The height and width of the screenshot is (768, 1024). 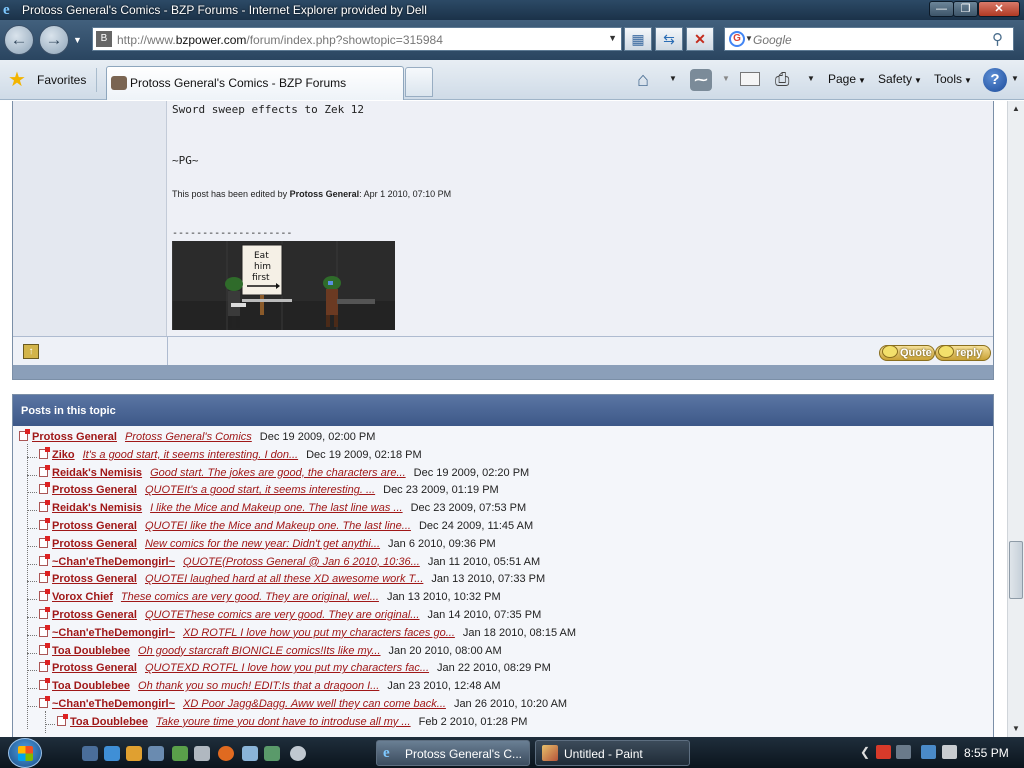 What do you see at coordinates (77, 40) in the screenshot?
I see `recent-pages-dropdown-icon: ▼` at bounding box center [77, 40].